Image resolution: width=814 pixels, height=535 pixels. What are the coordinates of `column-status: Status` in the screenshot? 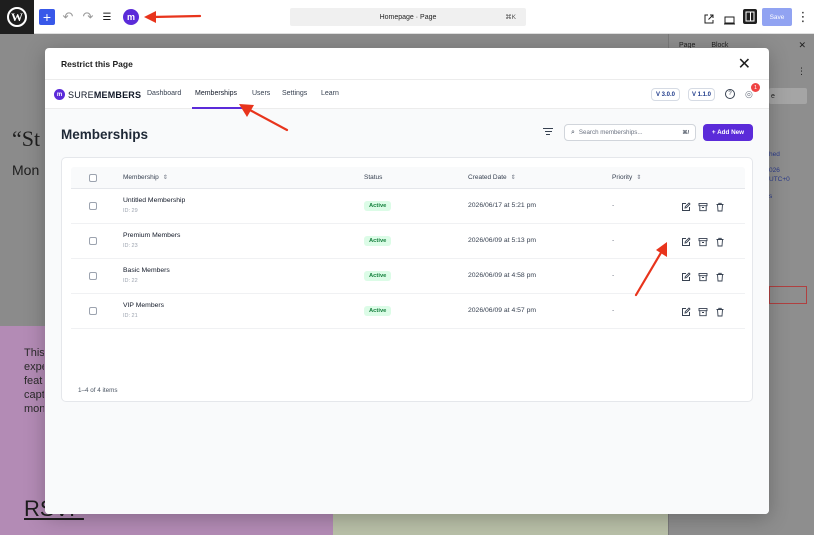 It's located at (373, 177).